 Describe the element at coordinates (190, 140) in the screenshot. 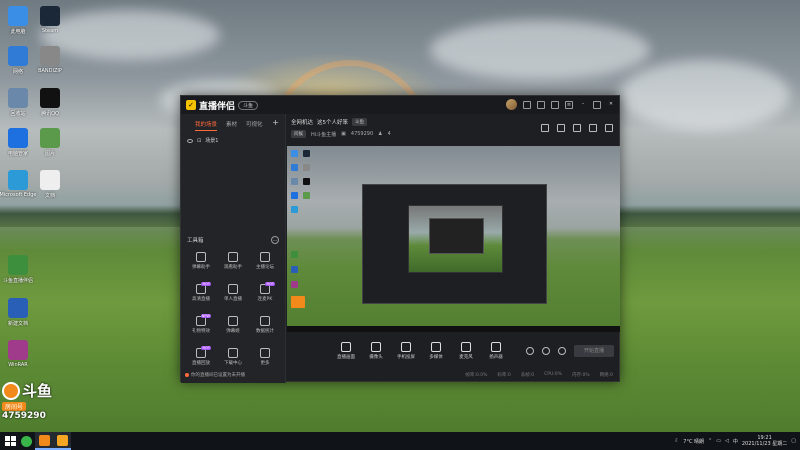

I see `eye-icon` at that location.